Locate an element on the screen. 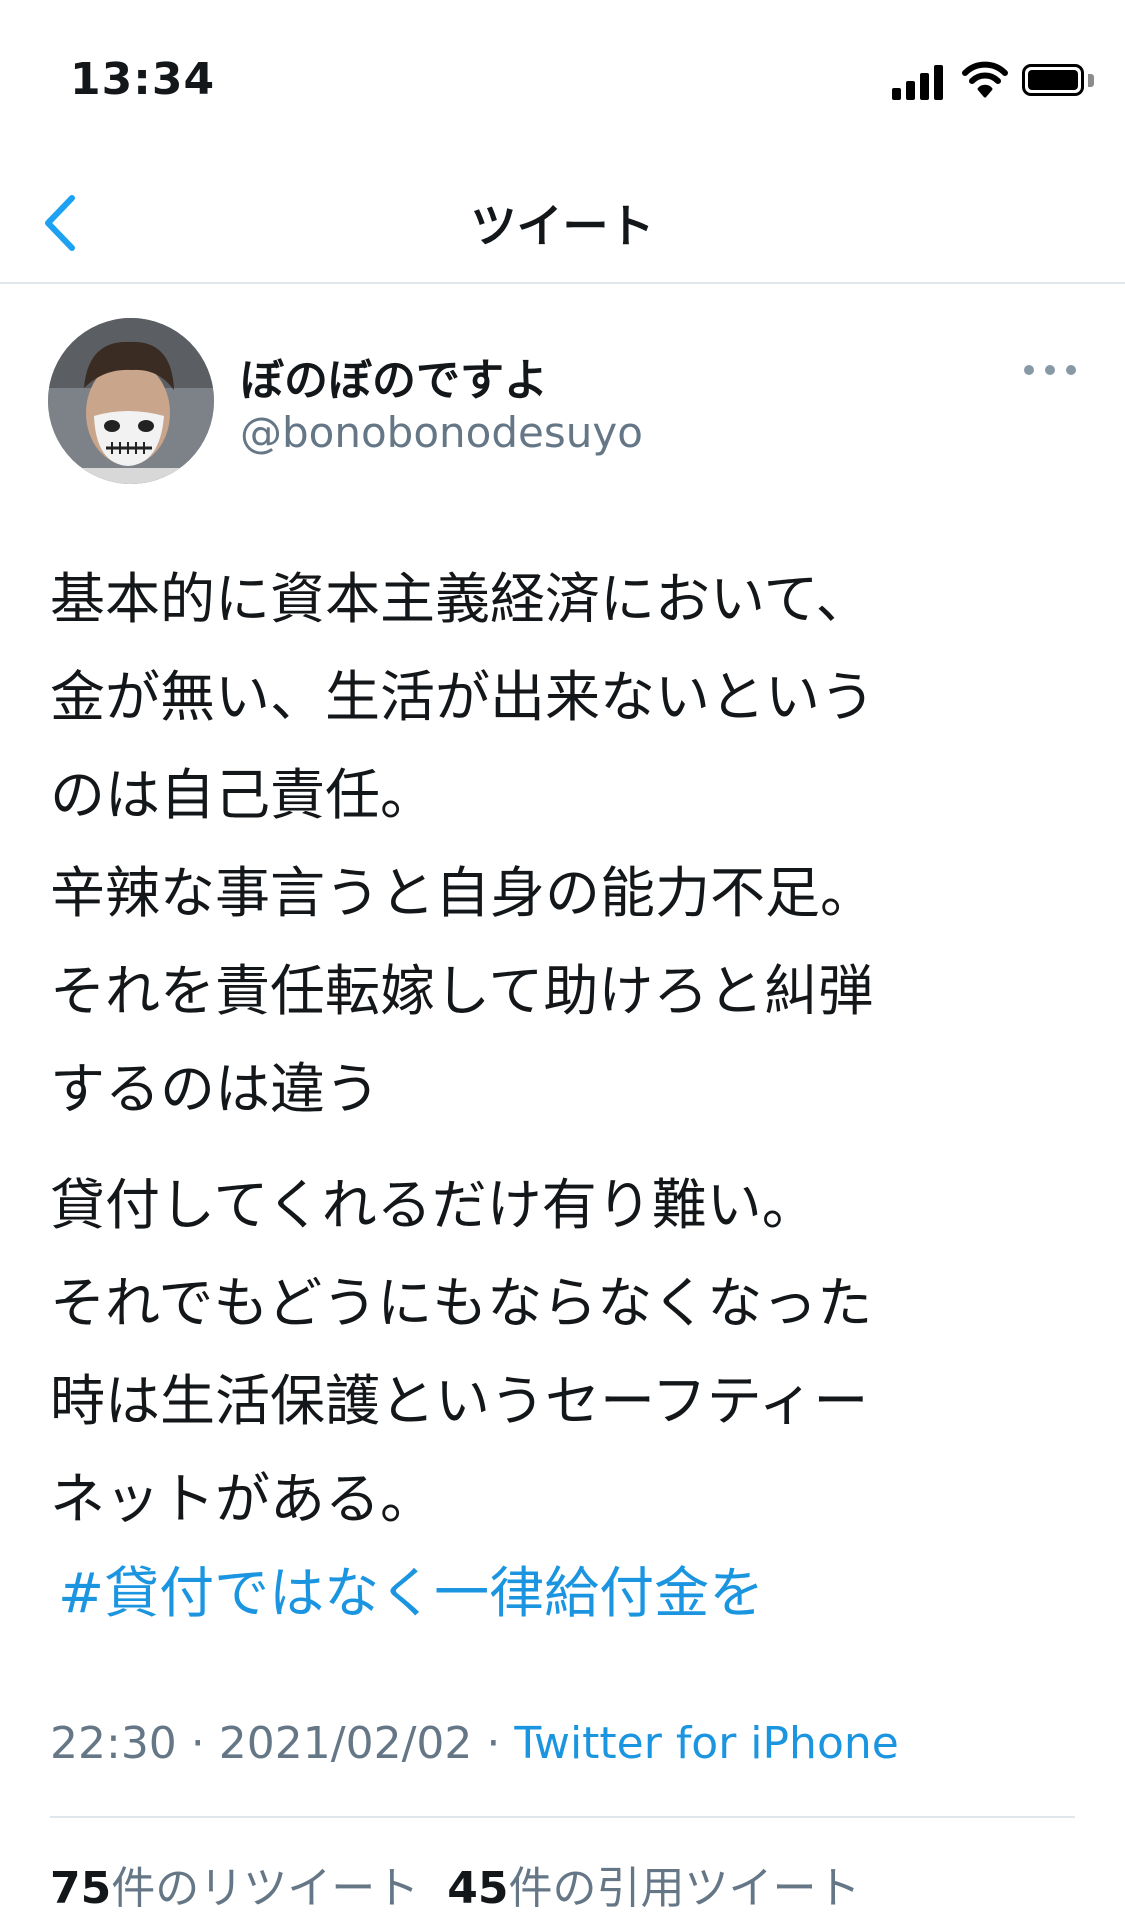 This screenshot has height=1916, width=1125. hashtag-link: #貸付ではなく一律給付金を is located at coordinates (411, 1588).